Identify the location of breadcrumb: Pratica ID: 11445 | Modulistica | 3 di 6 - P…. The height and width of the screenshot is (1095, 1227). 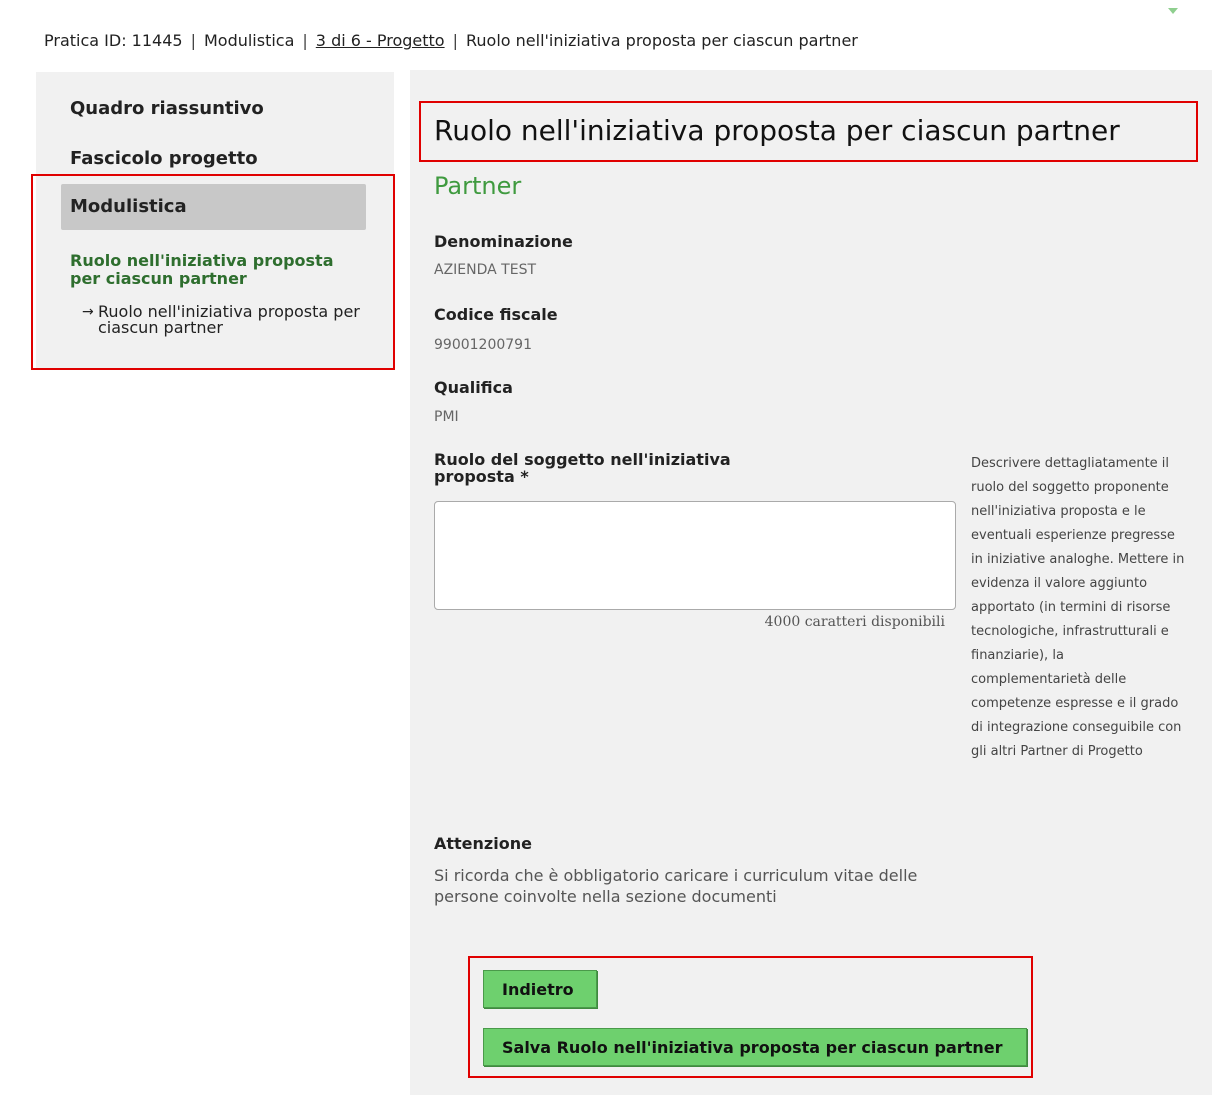
(451, 40).